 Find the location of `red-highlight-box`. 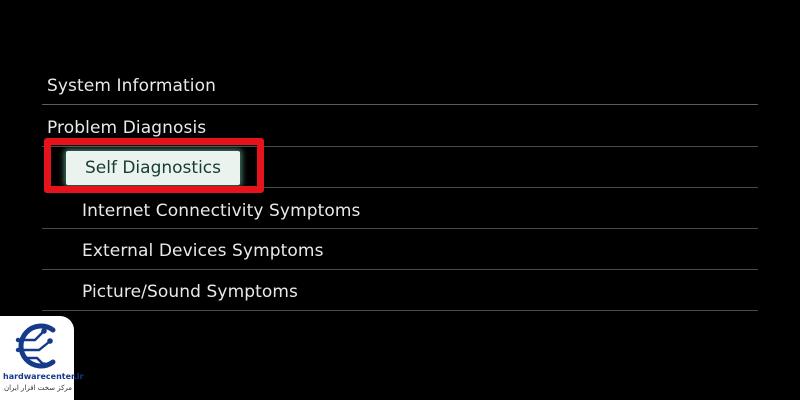

red-highlight-box is located at coordinates (154, 165).